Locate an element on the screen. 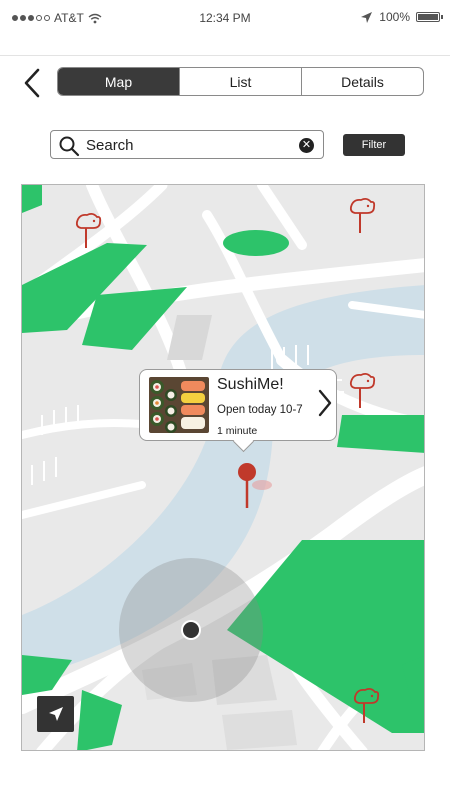 Image resolution: width=450 pixels, height=810 pixels. tab-list: List is located at coordinates (240, 81).